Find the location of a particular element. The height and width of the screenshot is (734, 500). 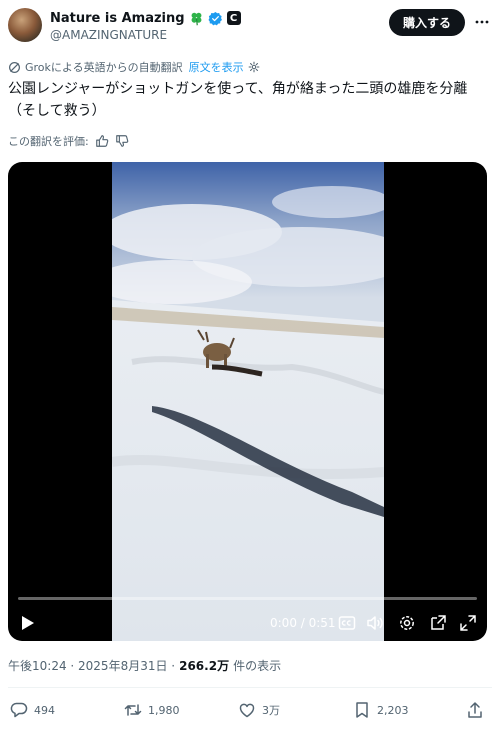

clover-icon is located at coordinates (196, 18).